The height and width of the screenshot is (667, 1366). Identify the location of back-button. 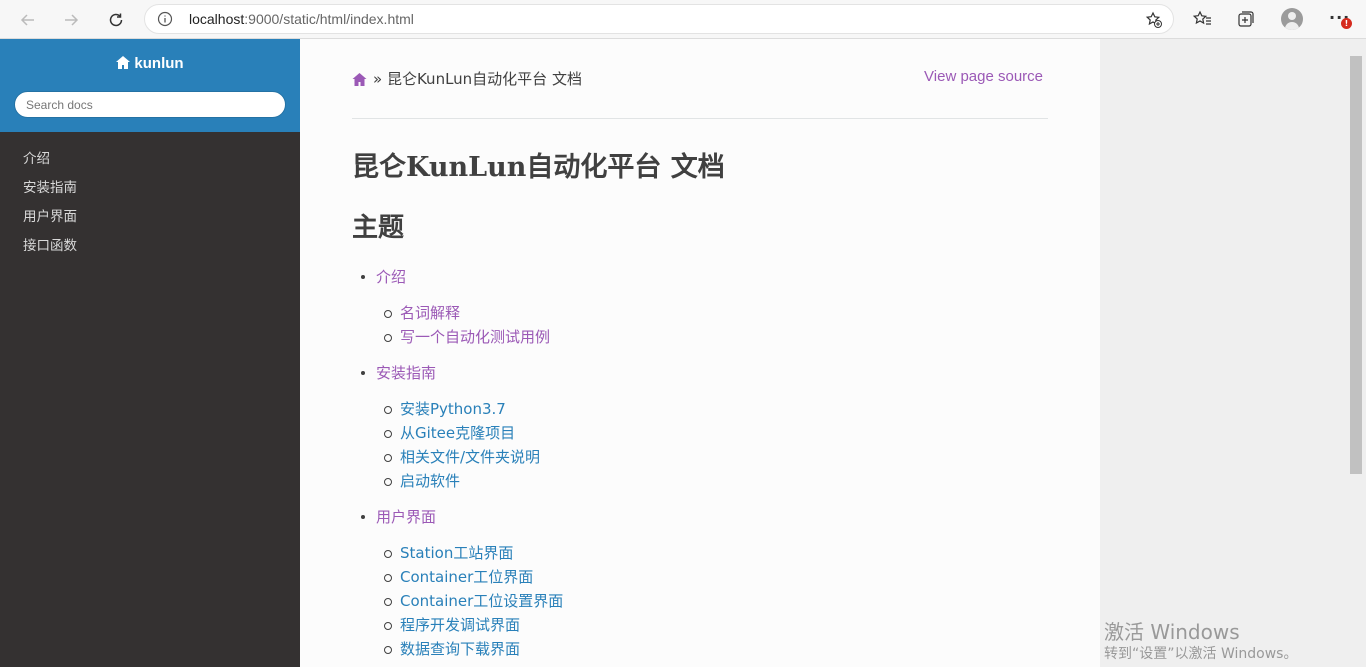
(28, 20).